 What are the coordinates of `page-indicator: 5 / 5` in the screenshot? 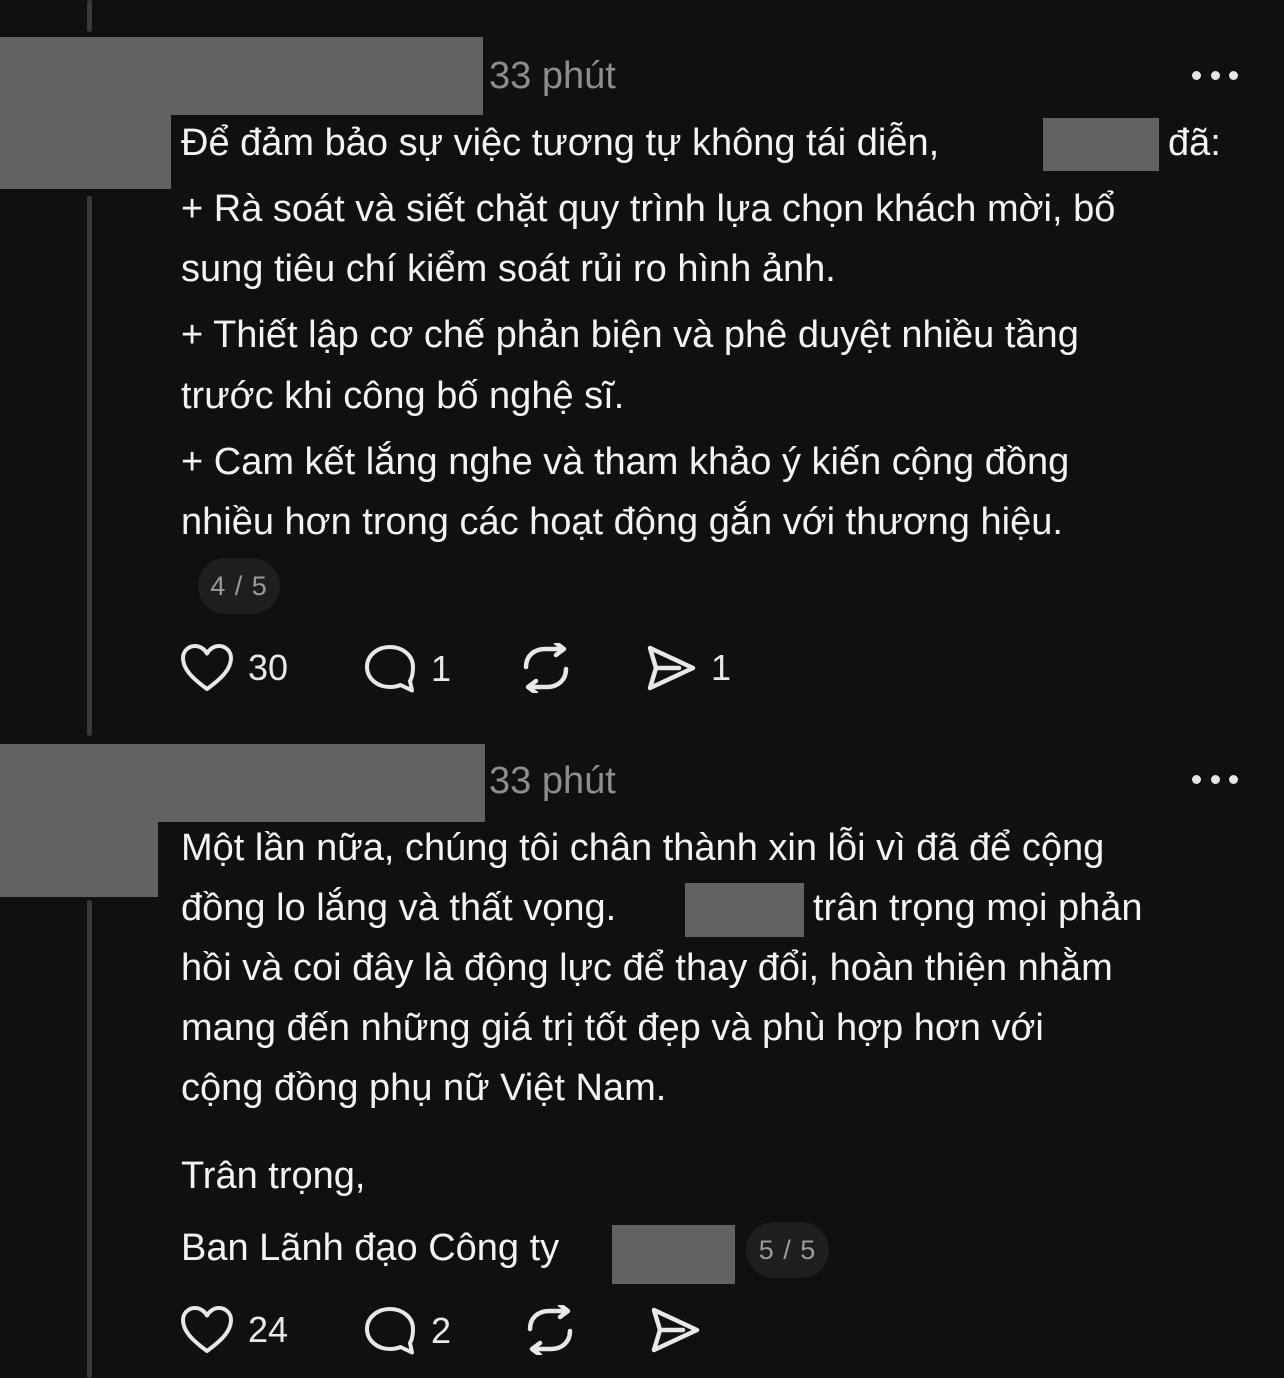 It's located at (787, 1250).